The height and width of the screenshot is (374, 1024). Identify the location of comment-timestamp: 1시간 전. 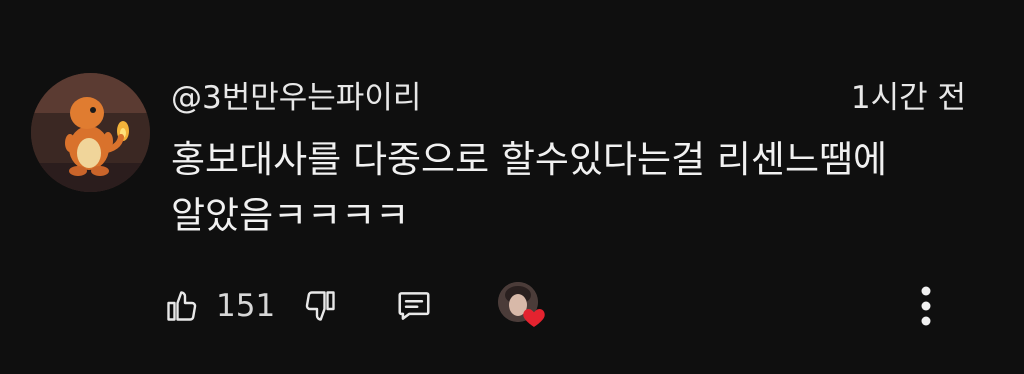
(908, 98).